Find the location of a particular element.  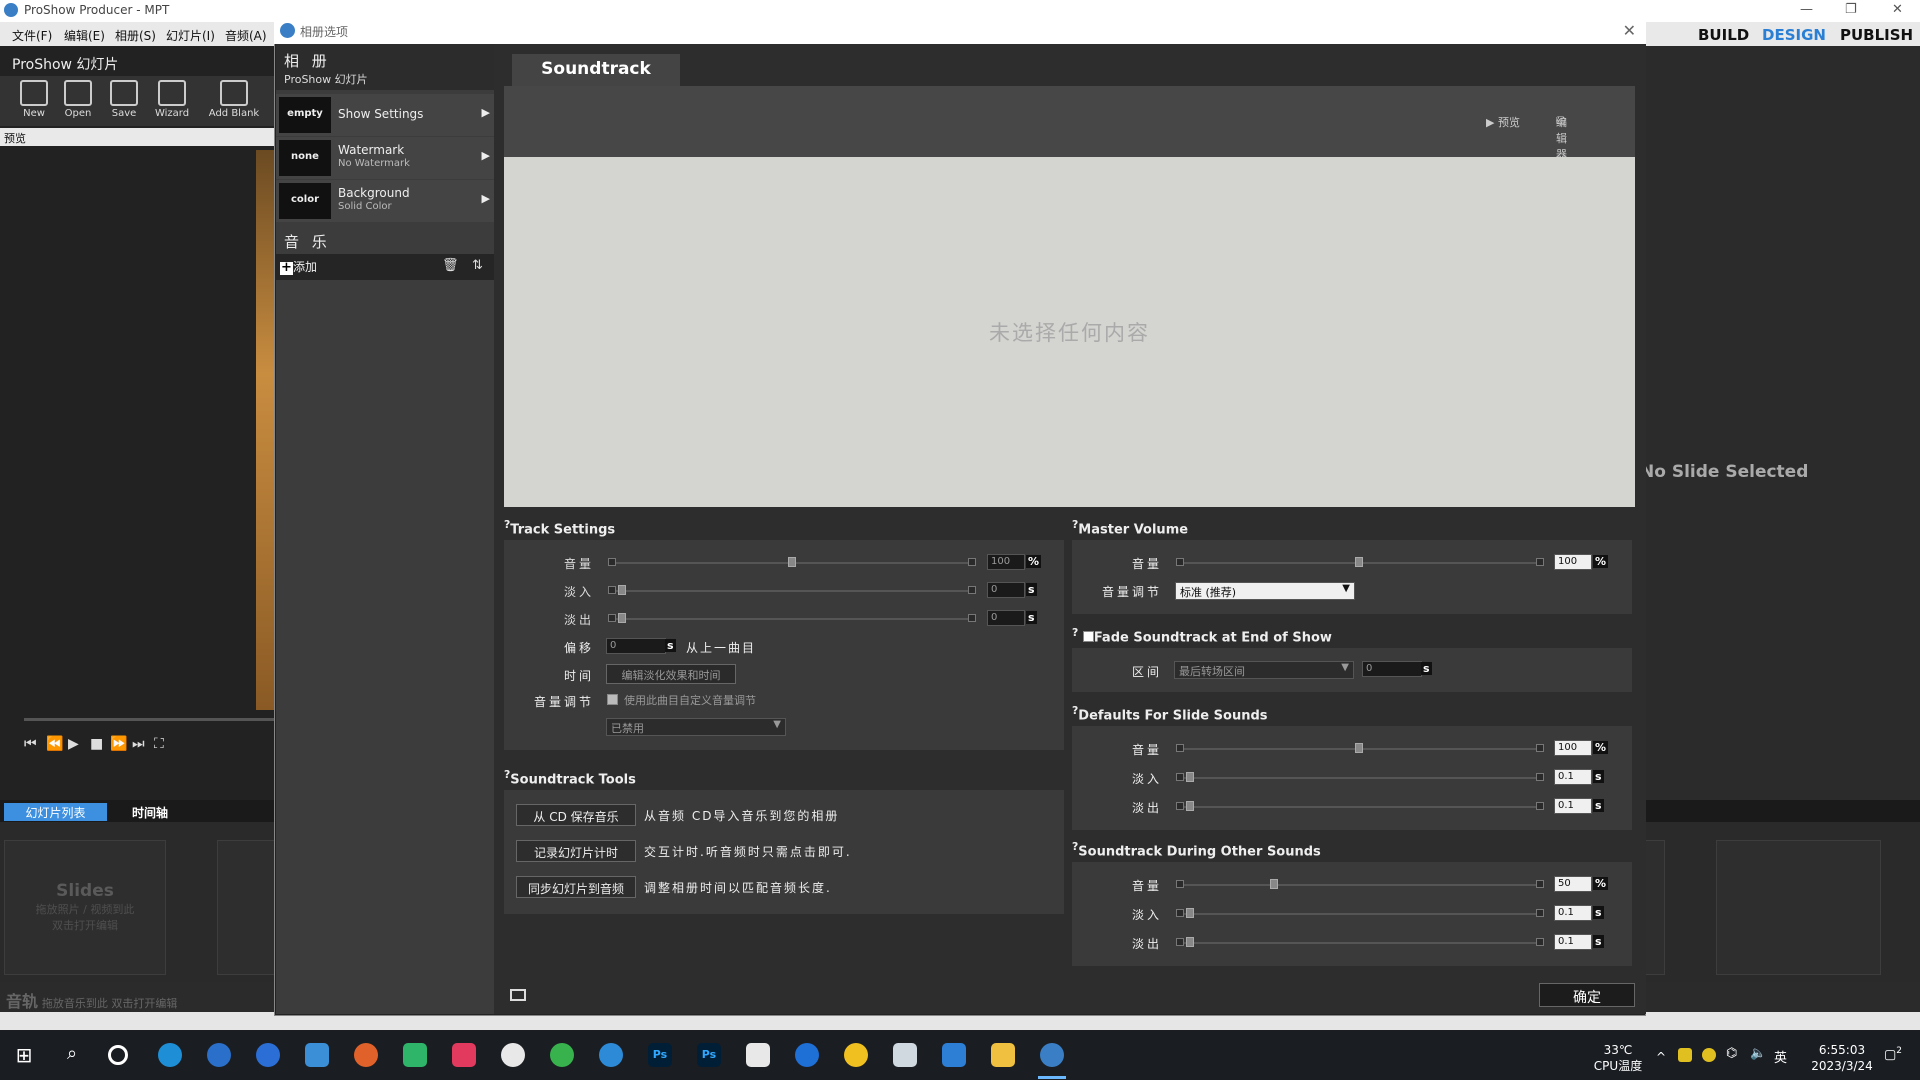

skip-end-icon: ⏭ is located at coordinates (138, 744).